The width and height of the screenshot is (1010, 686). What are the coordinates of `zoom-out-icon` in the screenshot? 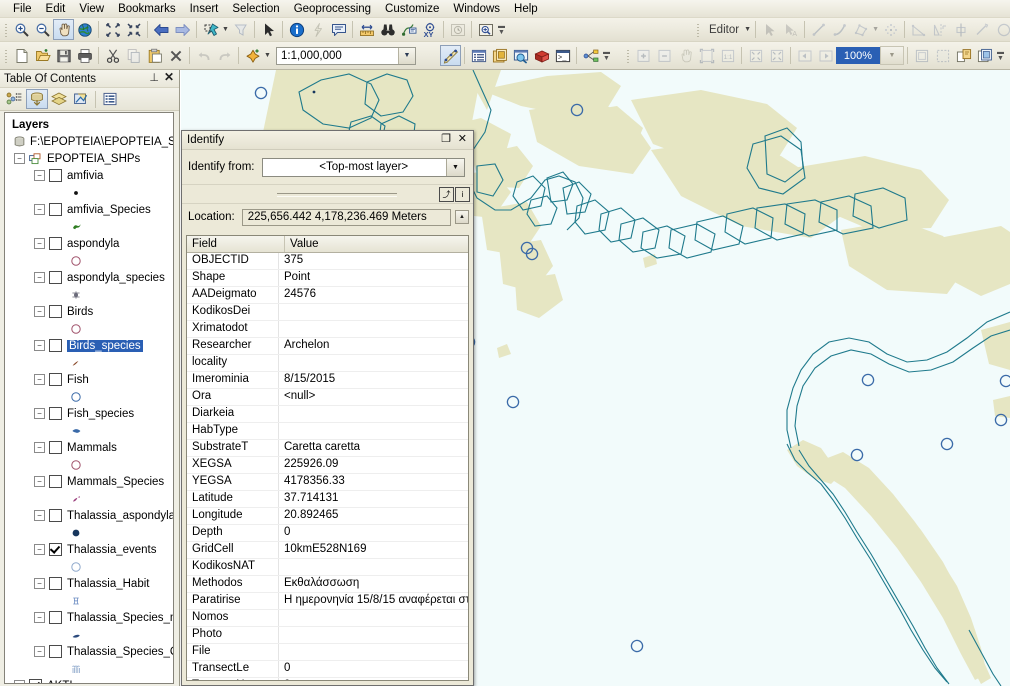 It's located at (42, 29).